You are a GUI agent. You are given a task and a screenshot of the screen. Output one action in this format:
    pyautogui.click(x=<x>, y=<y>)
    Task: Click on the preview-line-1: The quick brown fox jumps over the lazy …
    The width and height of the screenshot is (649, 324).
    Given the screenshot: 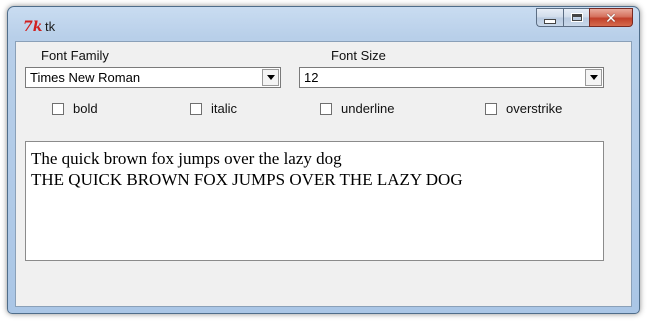 What is the action you would take?
    pyautogui.click(x=186, y=158)
    